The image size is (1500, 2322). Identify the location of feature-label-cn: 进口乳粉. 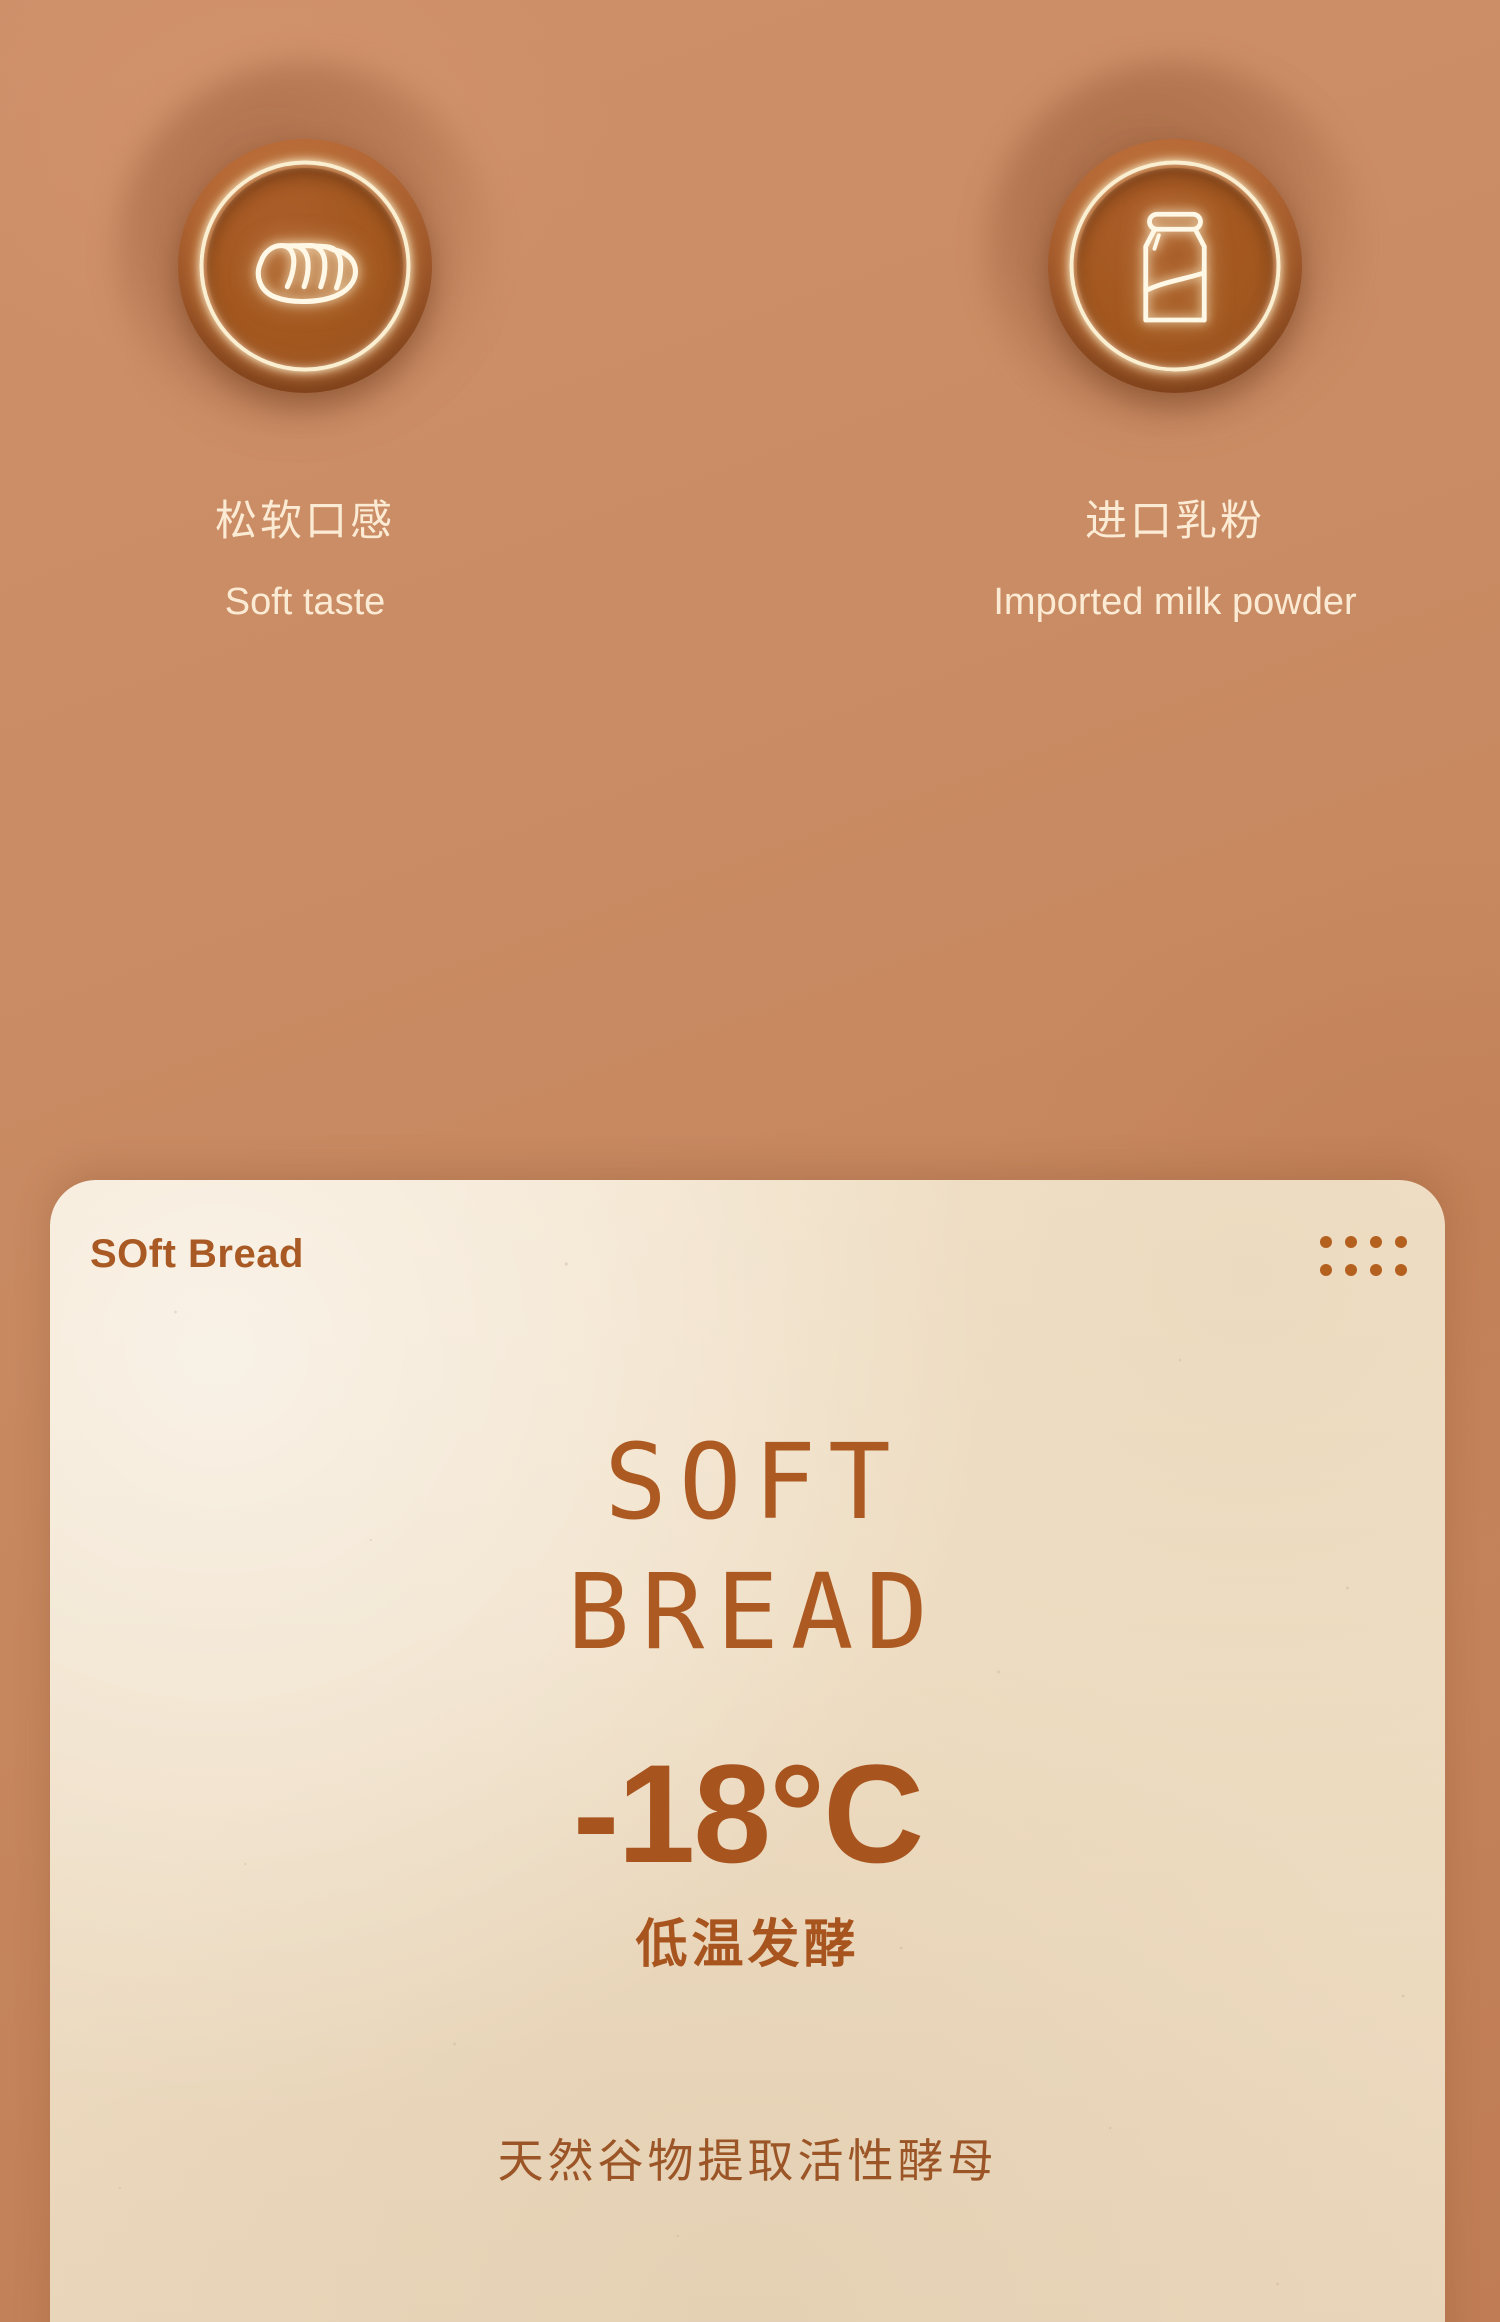
(1174, 520).